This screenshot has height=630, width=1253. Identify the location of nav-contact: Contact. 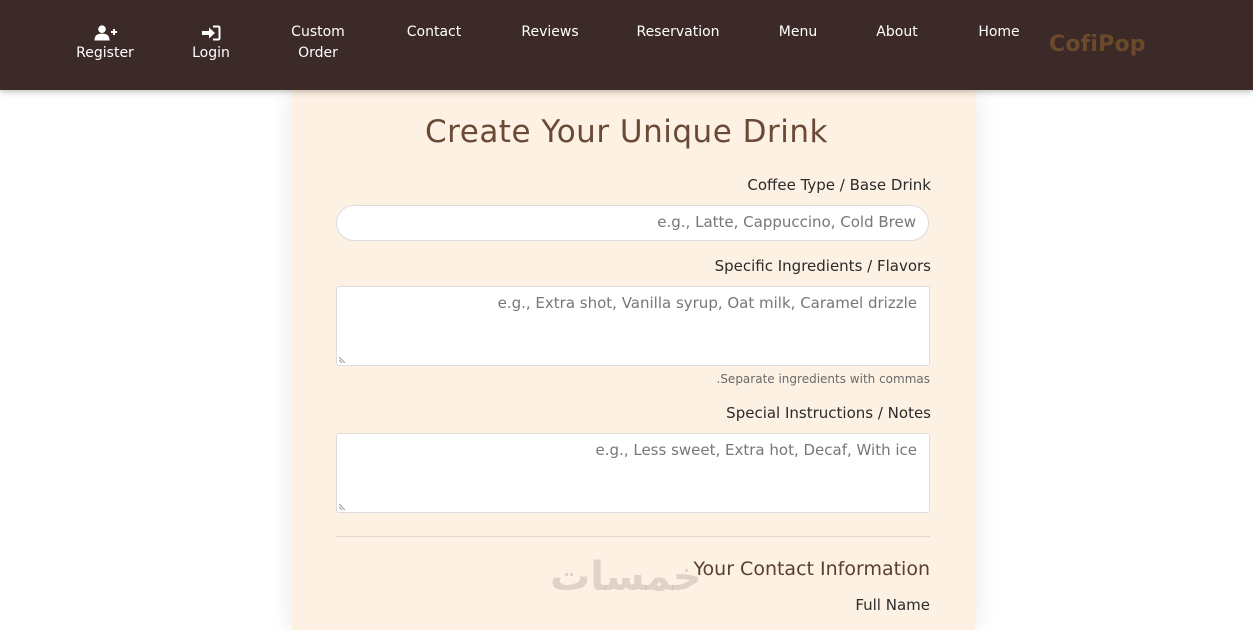
(434, 32).